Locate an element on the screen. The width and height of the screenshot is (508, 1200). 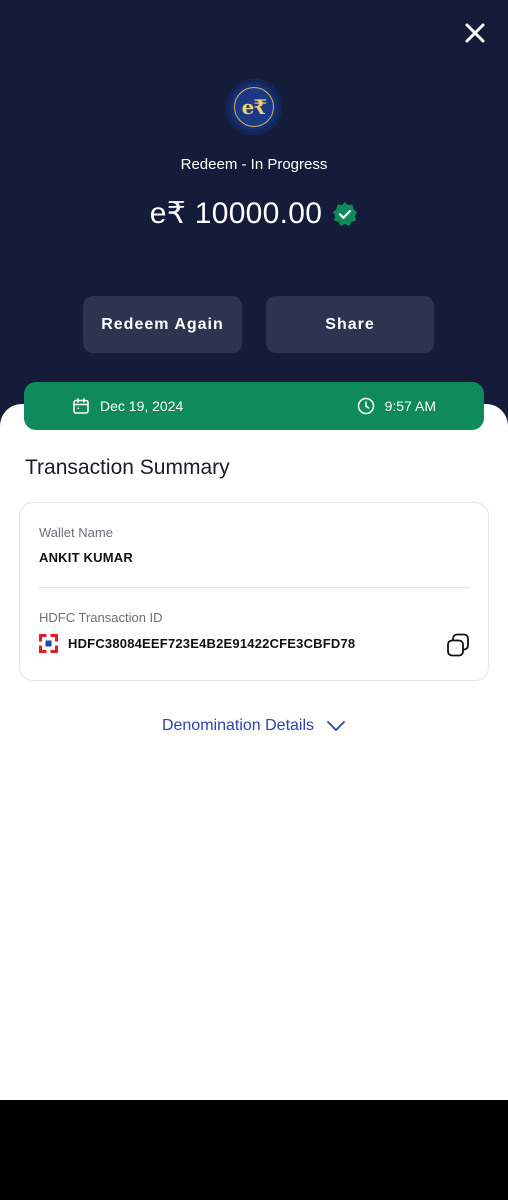
datetime-bar: Dec 19, 2024 9:57 AM is located at coordinates (254, 406).